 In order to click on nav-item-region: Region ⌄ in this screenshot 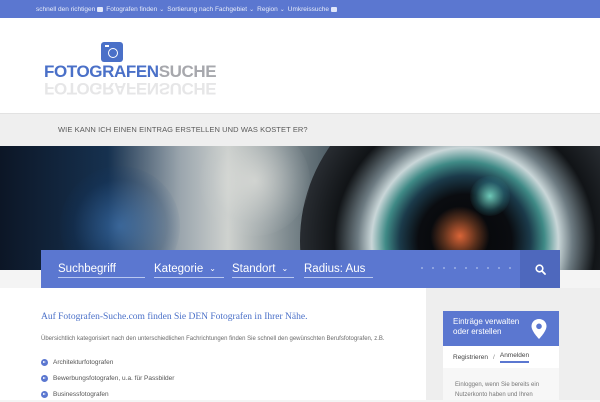, I will do `click(271, 9)`.